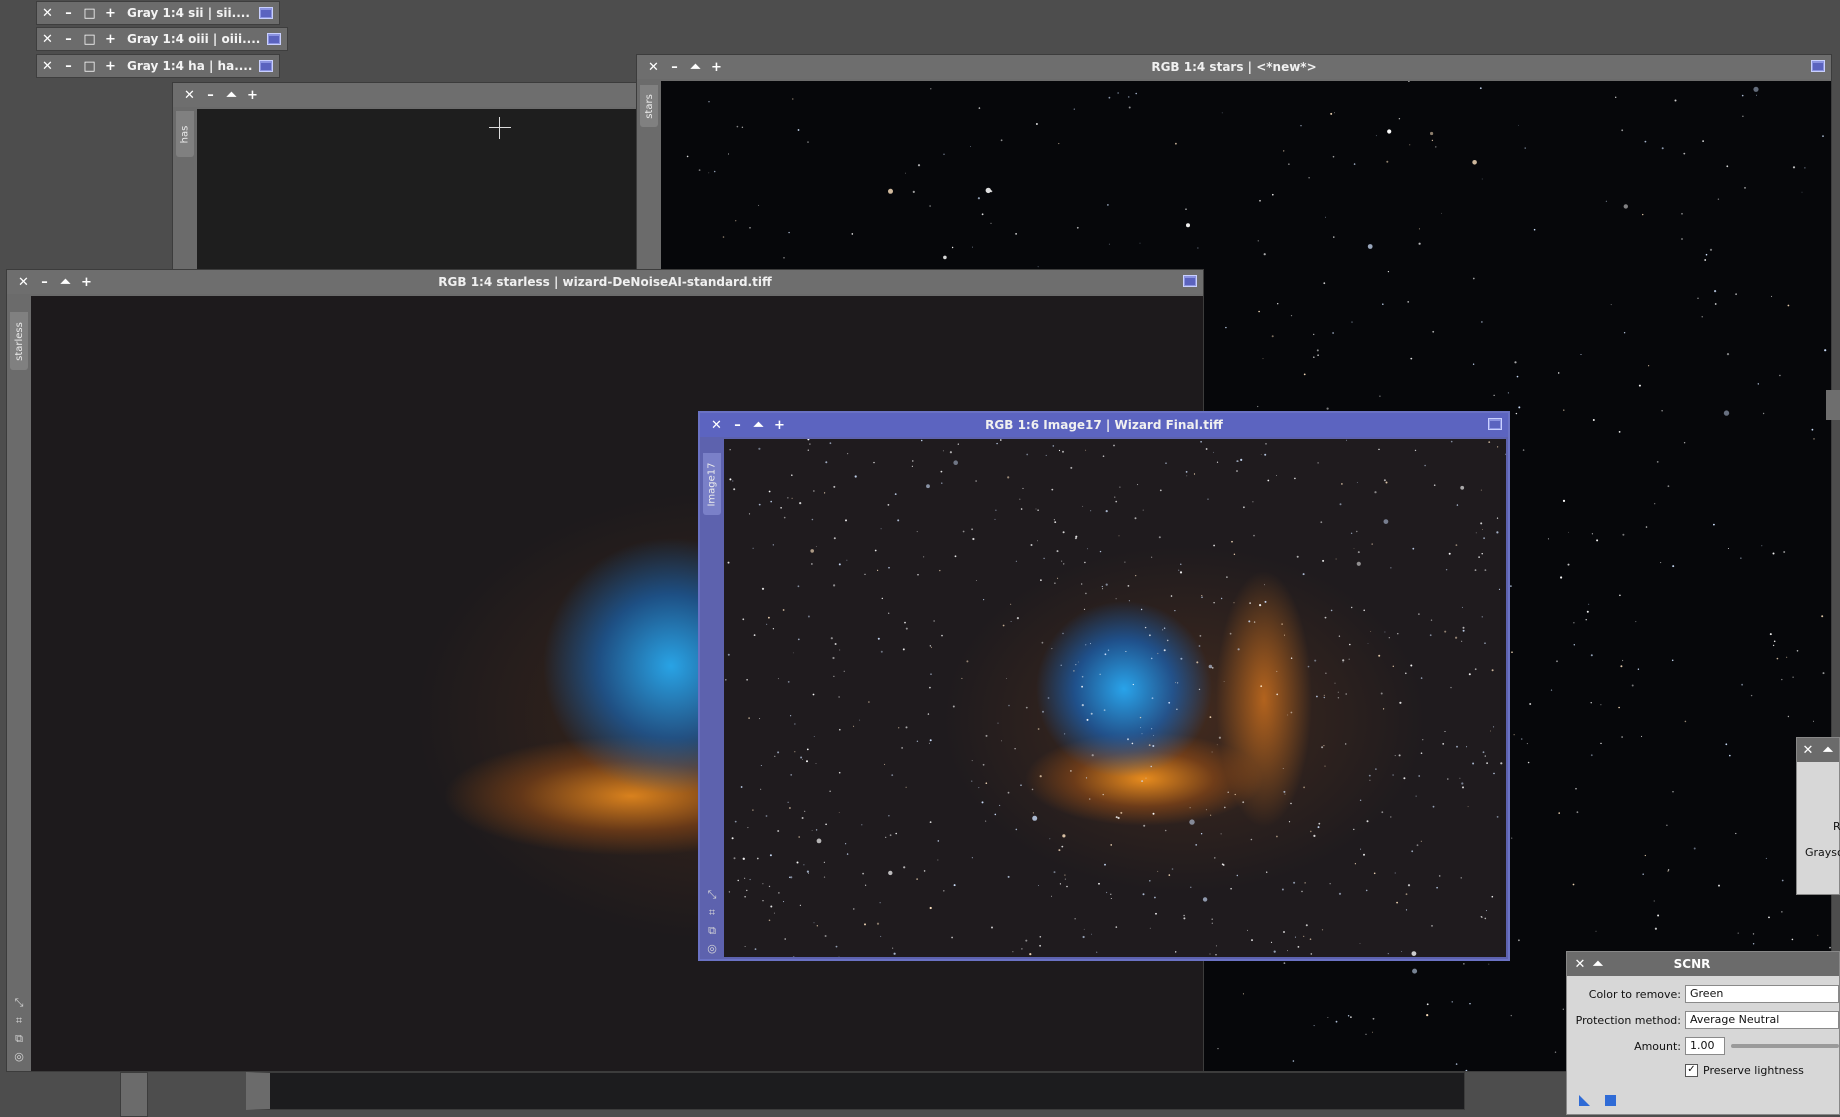 This screenshot has height=1117, width=1840. What do you see at coordinates (1818, 816) in the screenshot?
I see `partial-process-panel: ✕ ⏶ R Graysc` at bounding box center [1818, 816].